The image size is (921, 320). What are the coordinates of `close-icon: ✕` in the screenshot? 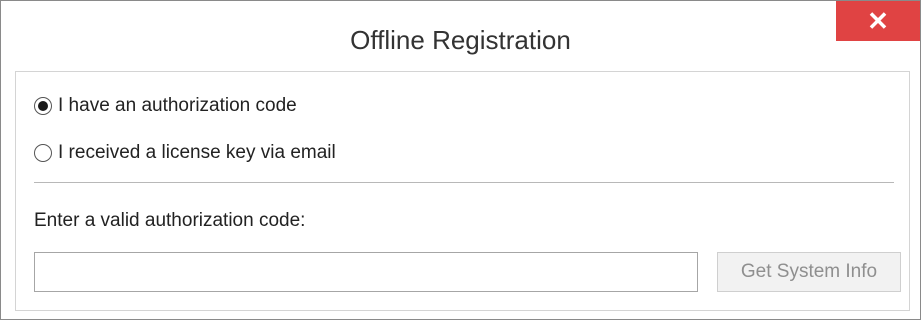 It's located at (878, 20).